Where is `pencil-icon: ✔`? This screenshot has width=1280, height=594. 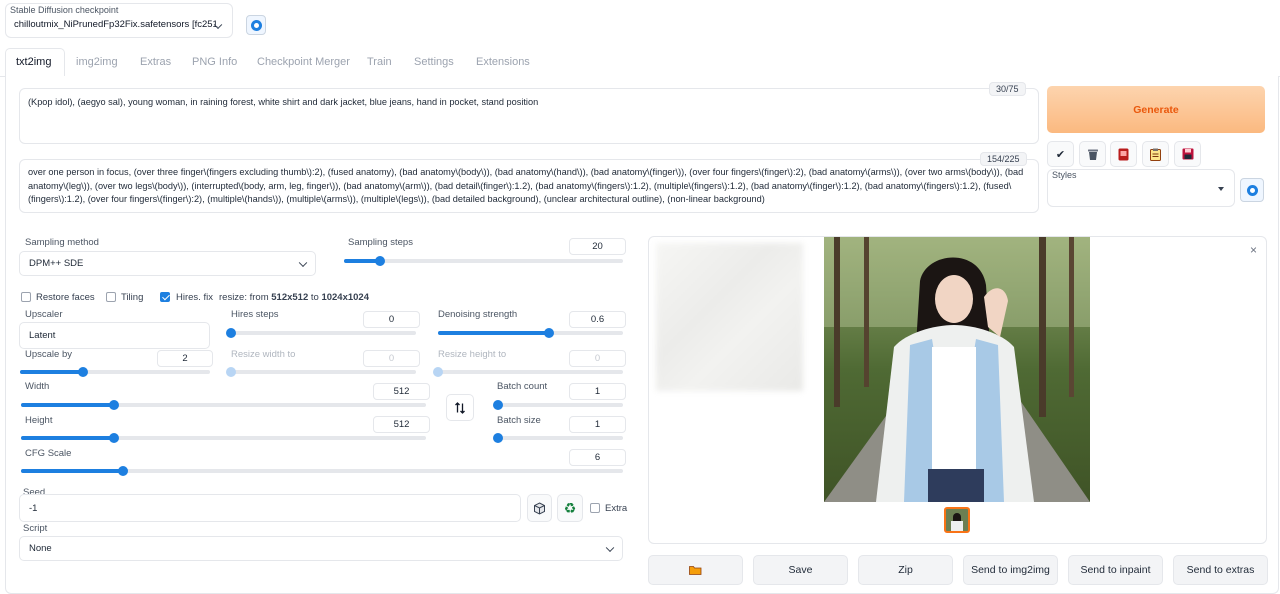 pencil-icon: ✔ is located at coordinates (1060, 154).